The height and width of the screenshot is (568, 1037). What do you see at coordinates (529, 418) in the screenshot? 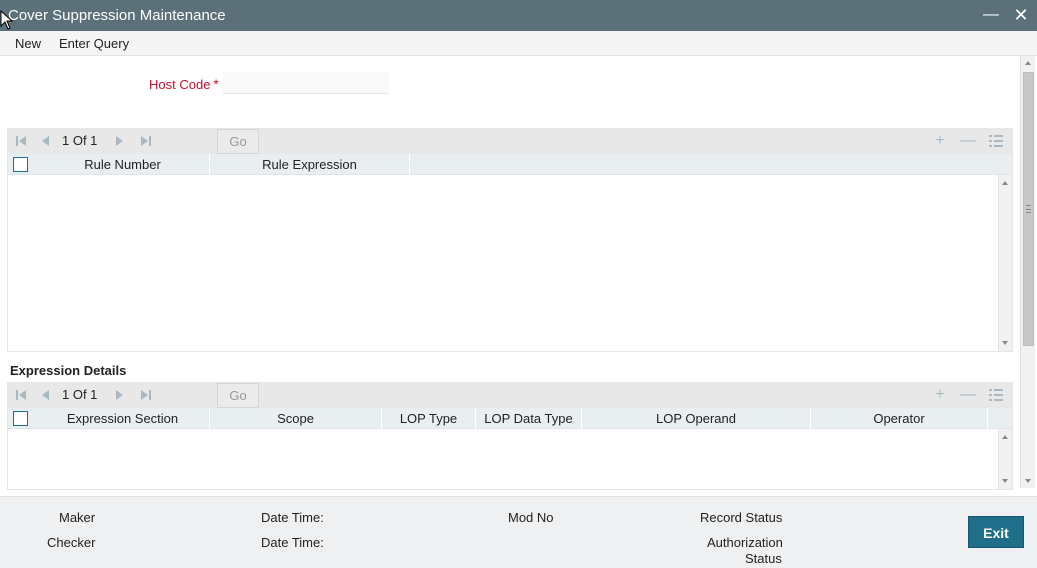
I see `column-header-lop-data-type: LOP Data Type` at bounding box center [529, 418].